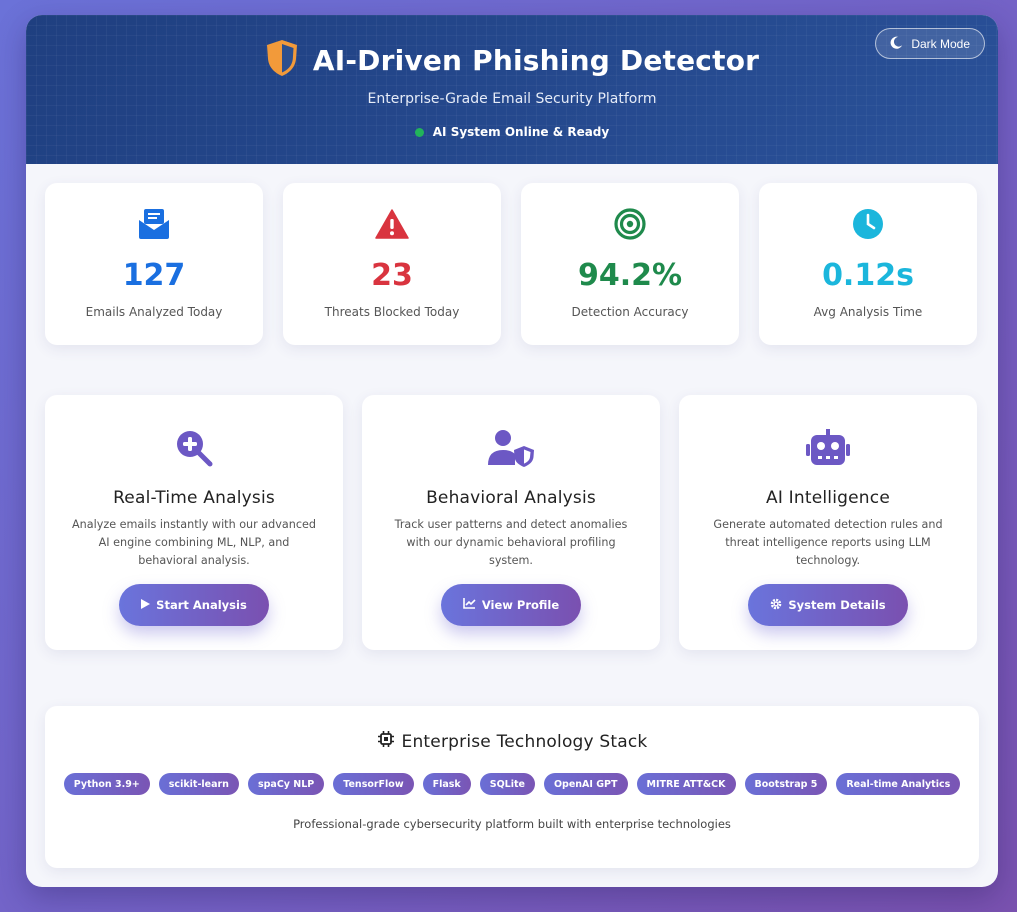  I want to click on stat-label: Threats Blocked Today, so click(392, 312).